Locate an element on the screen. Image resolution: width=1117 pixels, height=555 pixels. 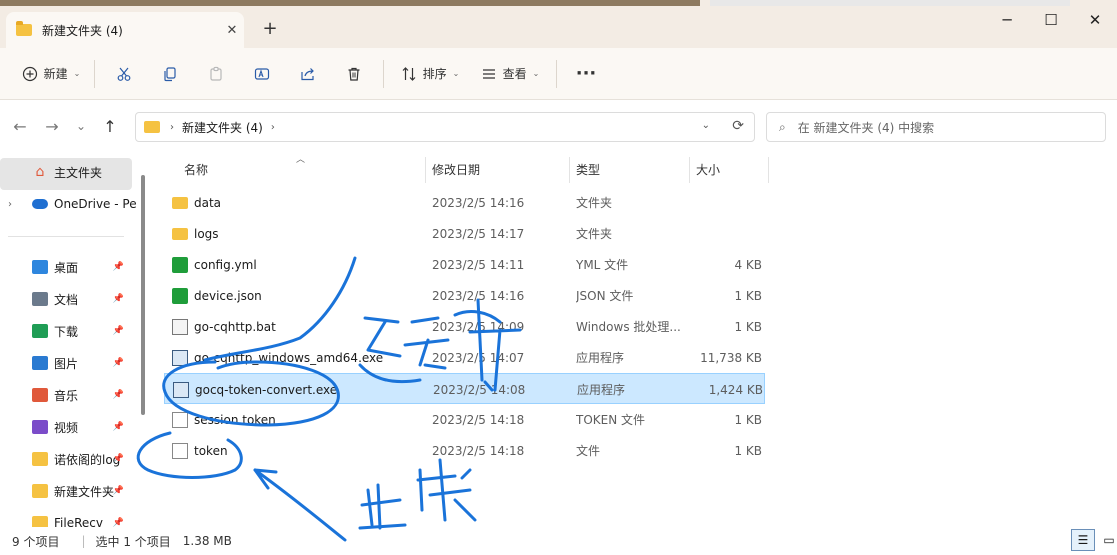
column-header-name: 名称 is located at coordinates (196, 169).